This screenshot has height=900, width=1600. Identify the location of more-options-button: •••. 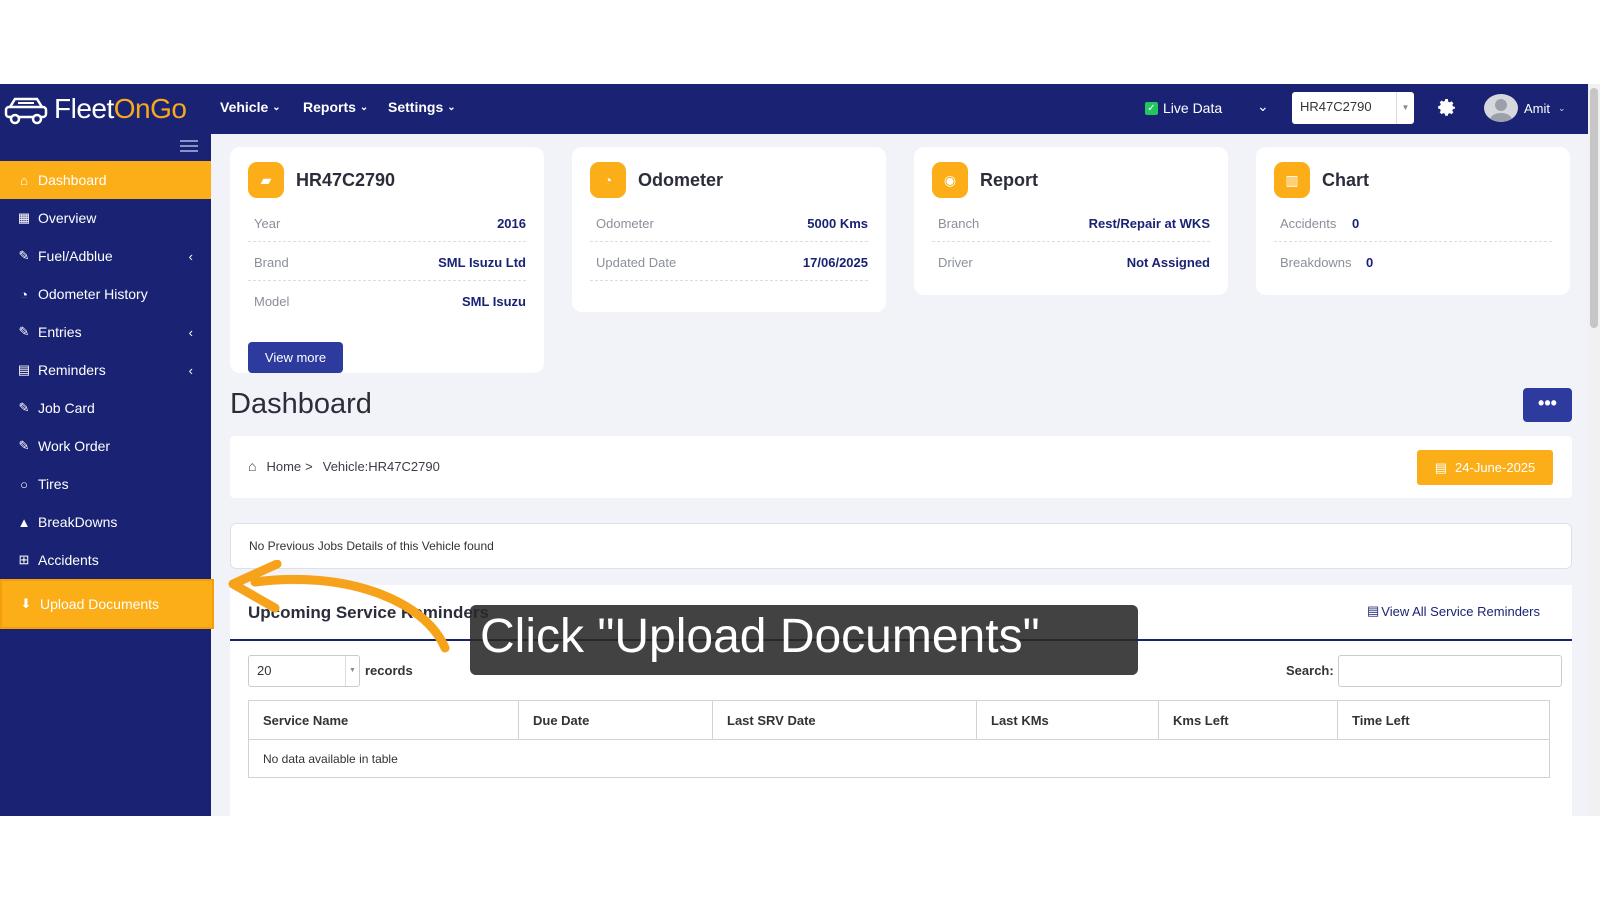
(1547, 405).